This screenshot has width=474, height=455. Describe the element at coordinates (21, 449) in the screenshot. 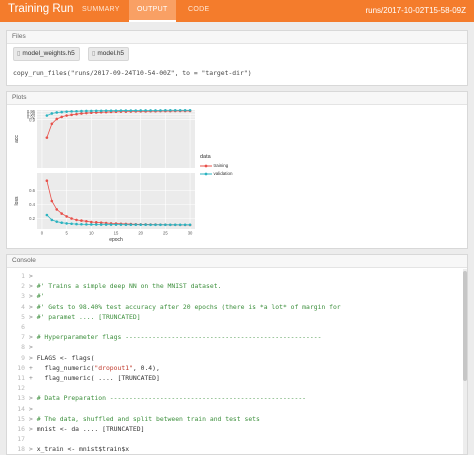

I see `line-number: 18` at that location.